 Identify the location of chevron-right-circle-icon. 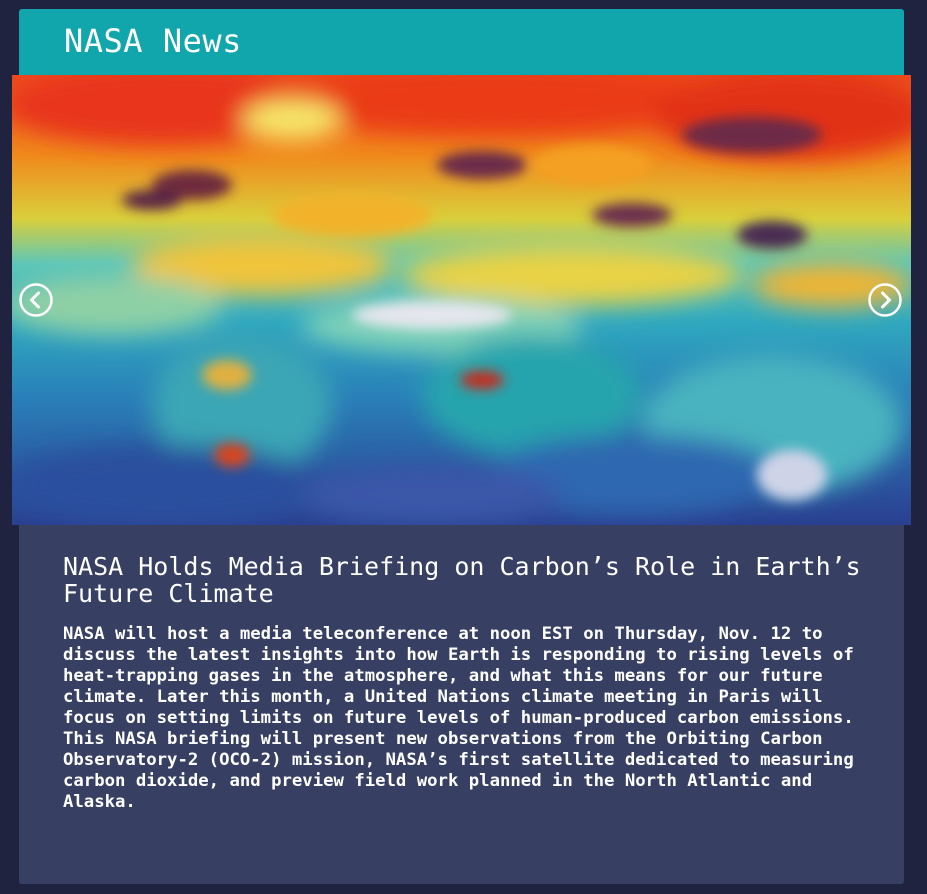
(885, 300).